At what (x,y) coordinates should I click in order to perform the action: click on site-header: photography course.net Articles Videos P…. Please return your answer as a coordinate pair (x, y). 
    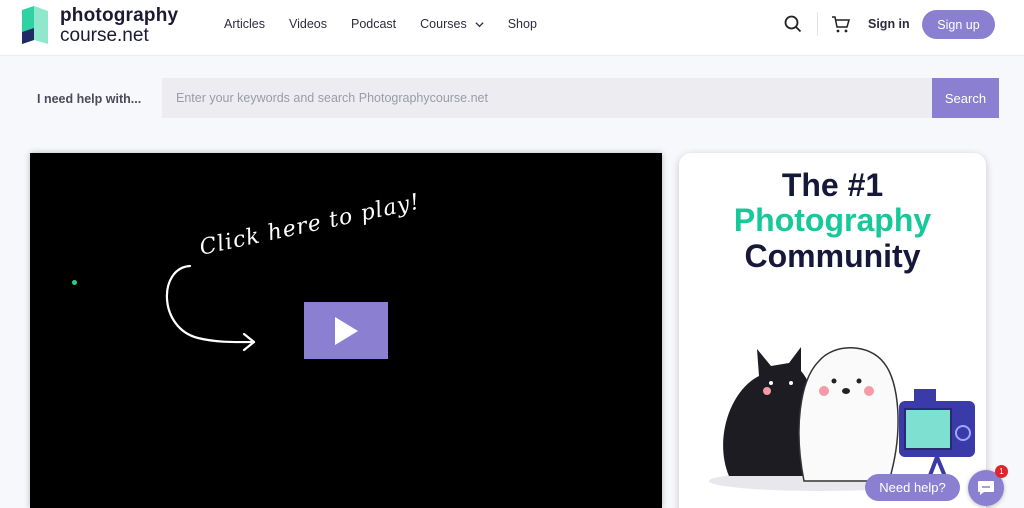
    Looking at the image, I should click on (512, 28).